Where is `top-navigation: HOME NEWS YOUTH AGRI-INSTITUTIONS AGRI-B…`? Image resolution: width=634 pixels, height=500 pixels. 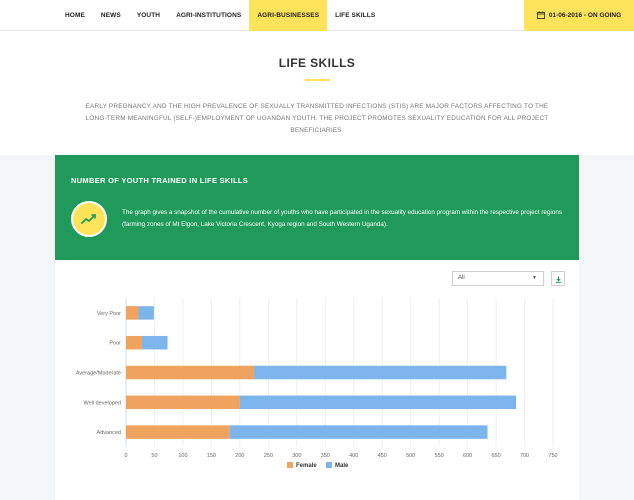 top-navigation: HOME NEWS YOUTH AGRI-INSTITUTIONS AGRI-B… is located at coordinates (317, 15).